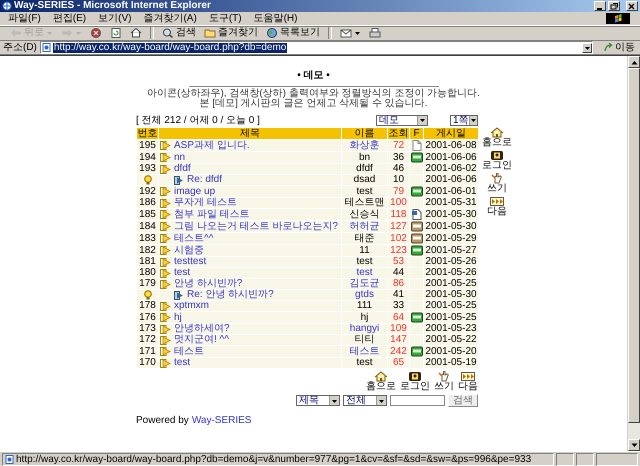 This screenshot has height=466, width=640. I want to click on author-name: 김도균, so click(365, 284).